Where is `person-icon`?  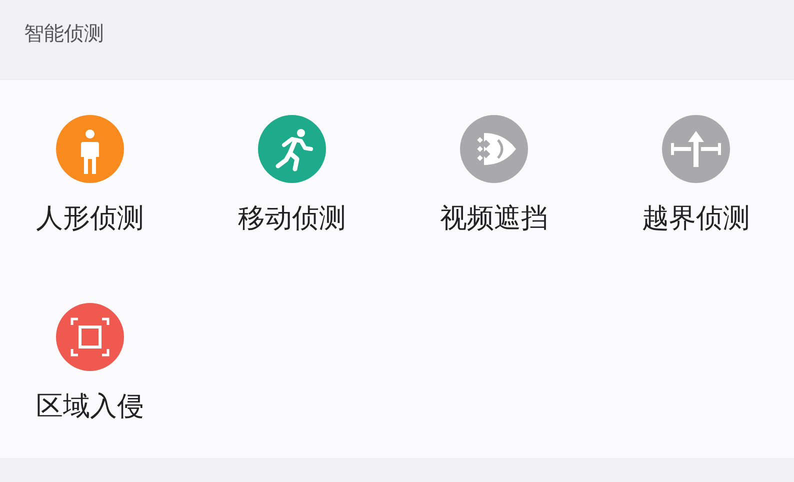 person-icon is located at coordinates (90, 149).